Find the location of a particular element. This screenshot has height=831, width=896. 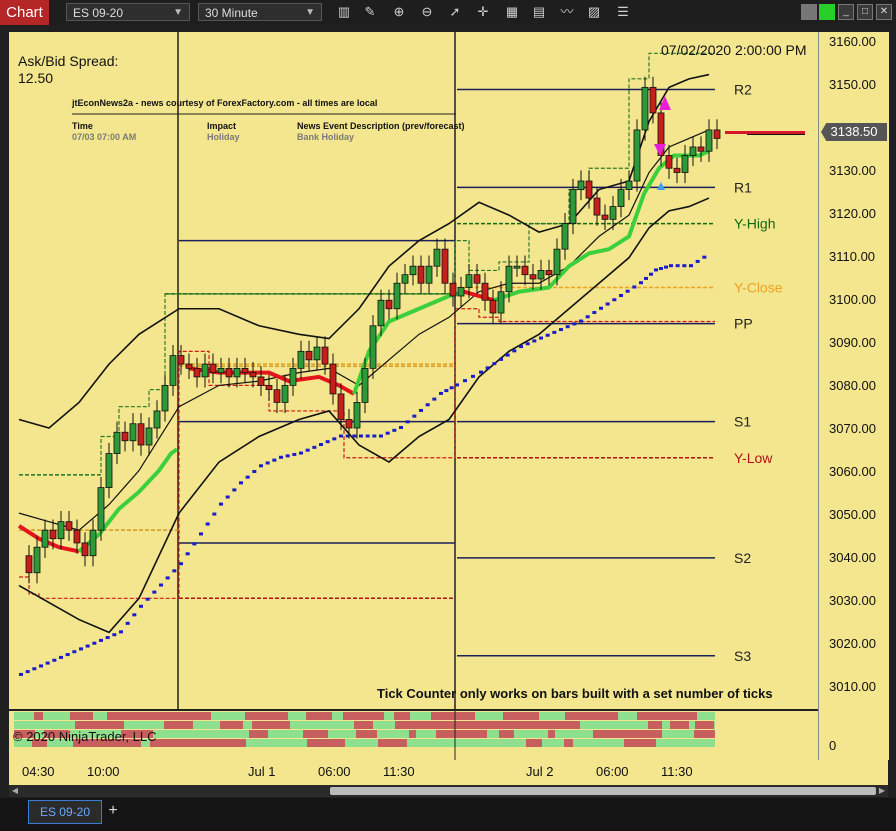

news-col-impact: Impact is located at coordinates (222, 126).